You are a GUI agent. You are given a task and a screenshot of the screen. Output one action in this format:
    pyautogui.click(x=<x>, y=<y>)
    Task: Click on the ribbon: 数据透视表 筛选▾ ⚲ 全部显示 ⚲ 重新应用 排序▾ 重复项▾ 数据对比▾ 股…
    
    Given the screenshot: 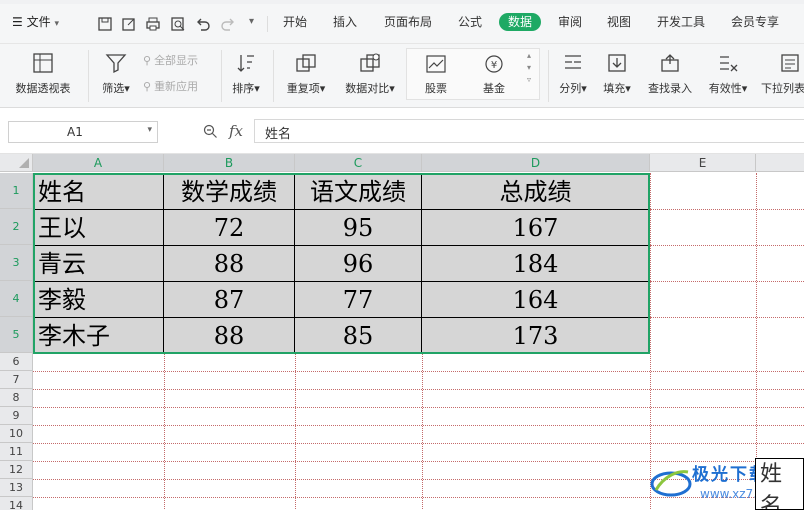 What is the action you would take?
    pyautogui.click(x=402, y=76)
    